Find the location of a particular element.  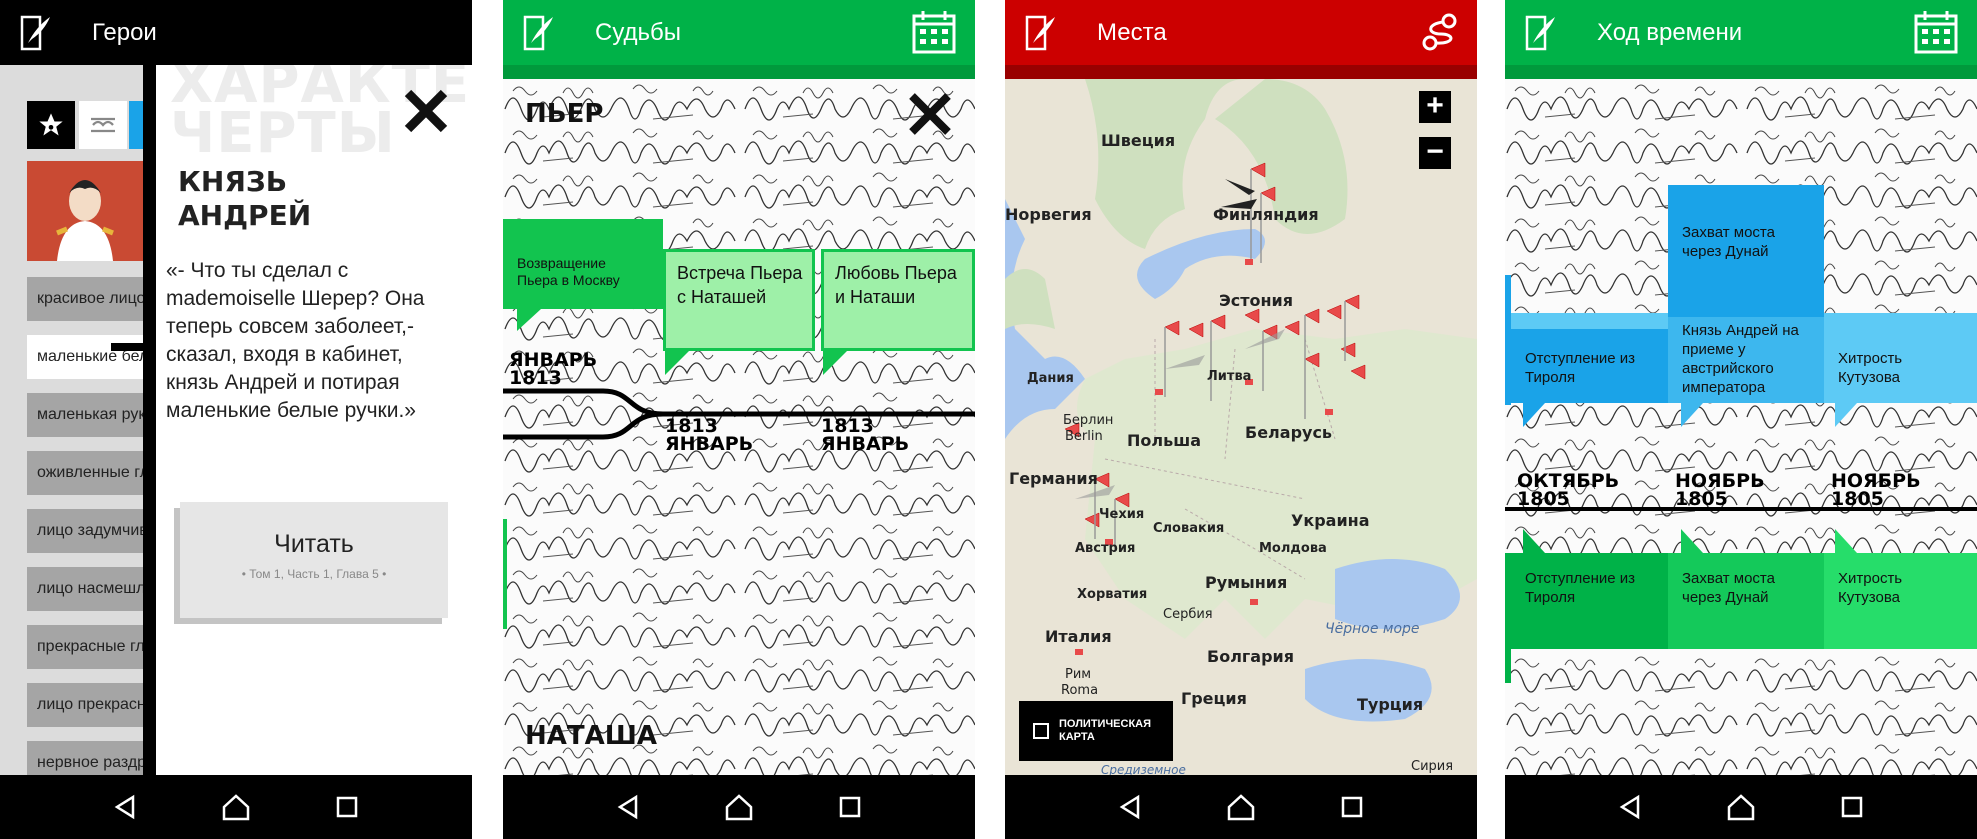

country-label: Словакия is located at coordinates (1189, 528).